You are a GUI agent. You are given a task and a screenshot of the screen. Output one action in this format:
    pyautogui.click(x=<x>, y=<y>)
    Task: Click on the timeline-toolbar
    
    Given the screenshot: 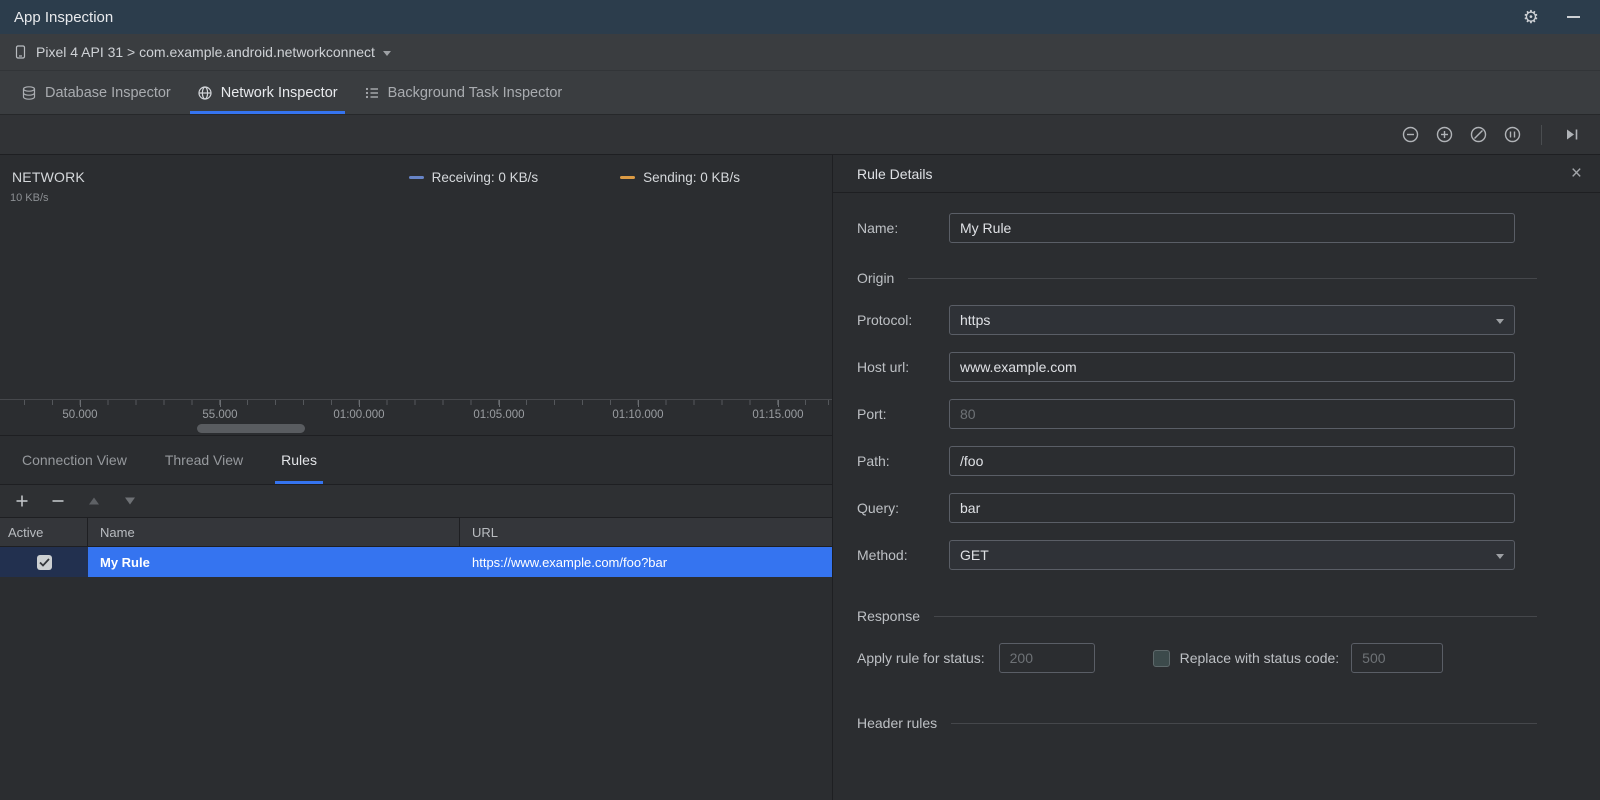 What is the action you would take?
    pyautogui.click(x=800, y=135)
    